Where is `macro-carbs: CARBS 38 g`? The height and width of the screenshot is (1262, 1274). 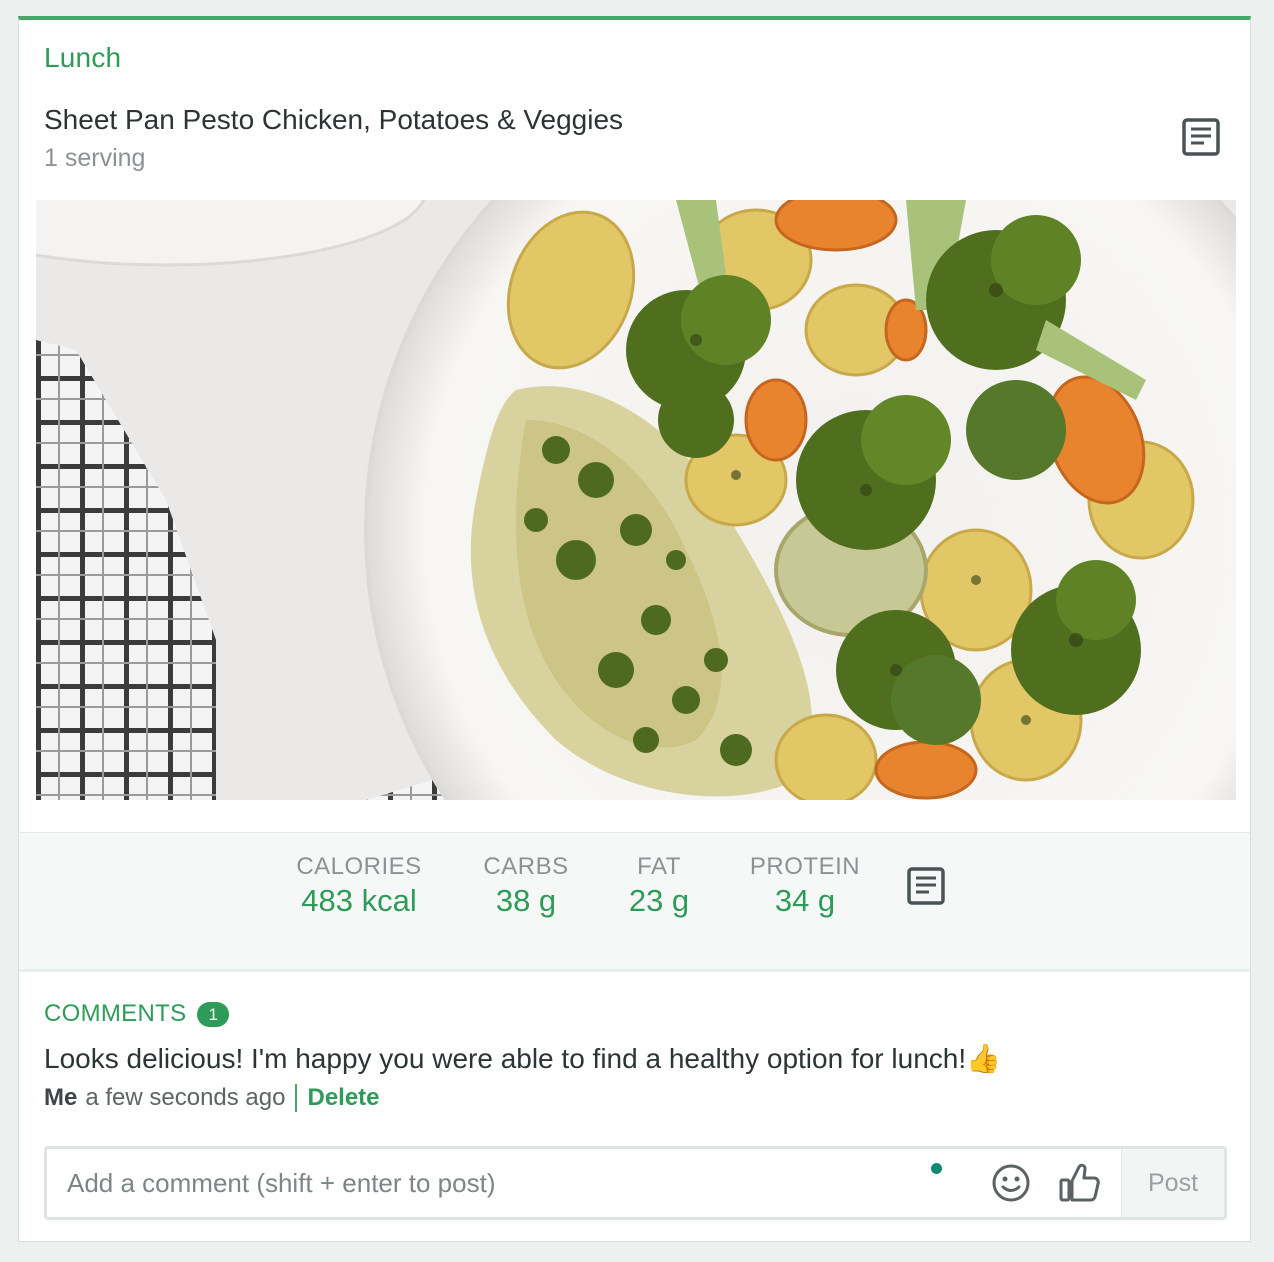
macro-carbs: CARBS 38 g is located at coordinates (526, 886).